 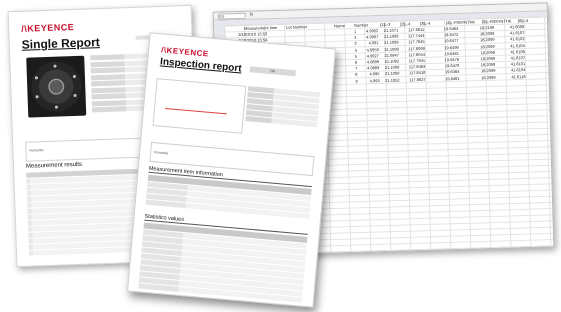 I want to click on value-cell: 19.6477, so click(x=451, y=41).